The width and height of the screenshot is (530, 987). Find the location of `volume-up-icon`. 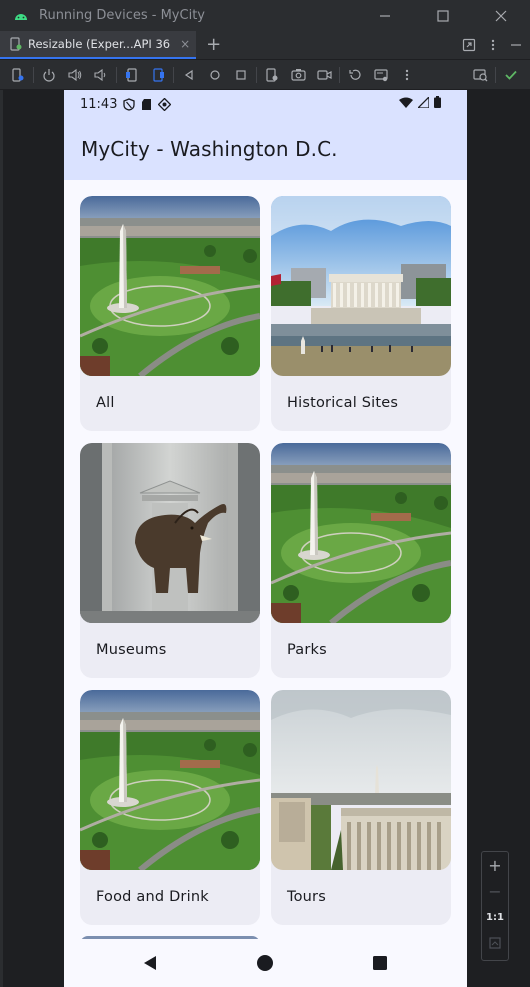

volume-up-icon is located at coordinates (75, 74).